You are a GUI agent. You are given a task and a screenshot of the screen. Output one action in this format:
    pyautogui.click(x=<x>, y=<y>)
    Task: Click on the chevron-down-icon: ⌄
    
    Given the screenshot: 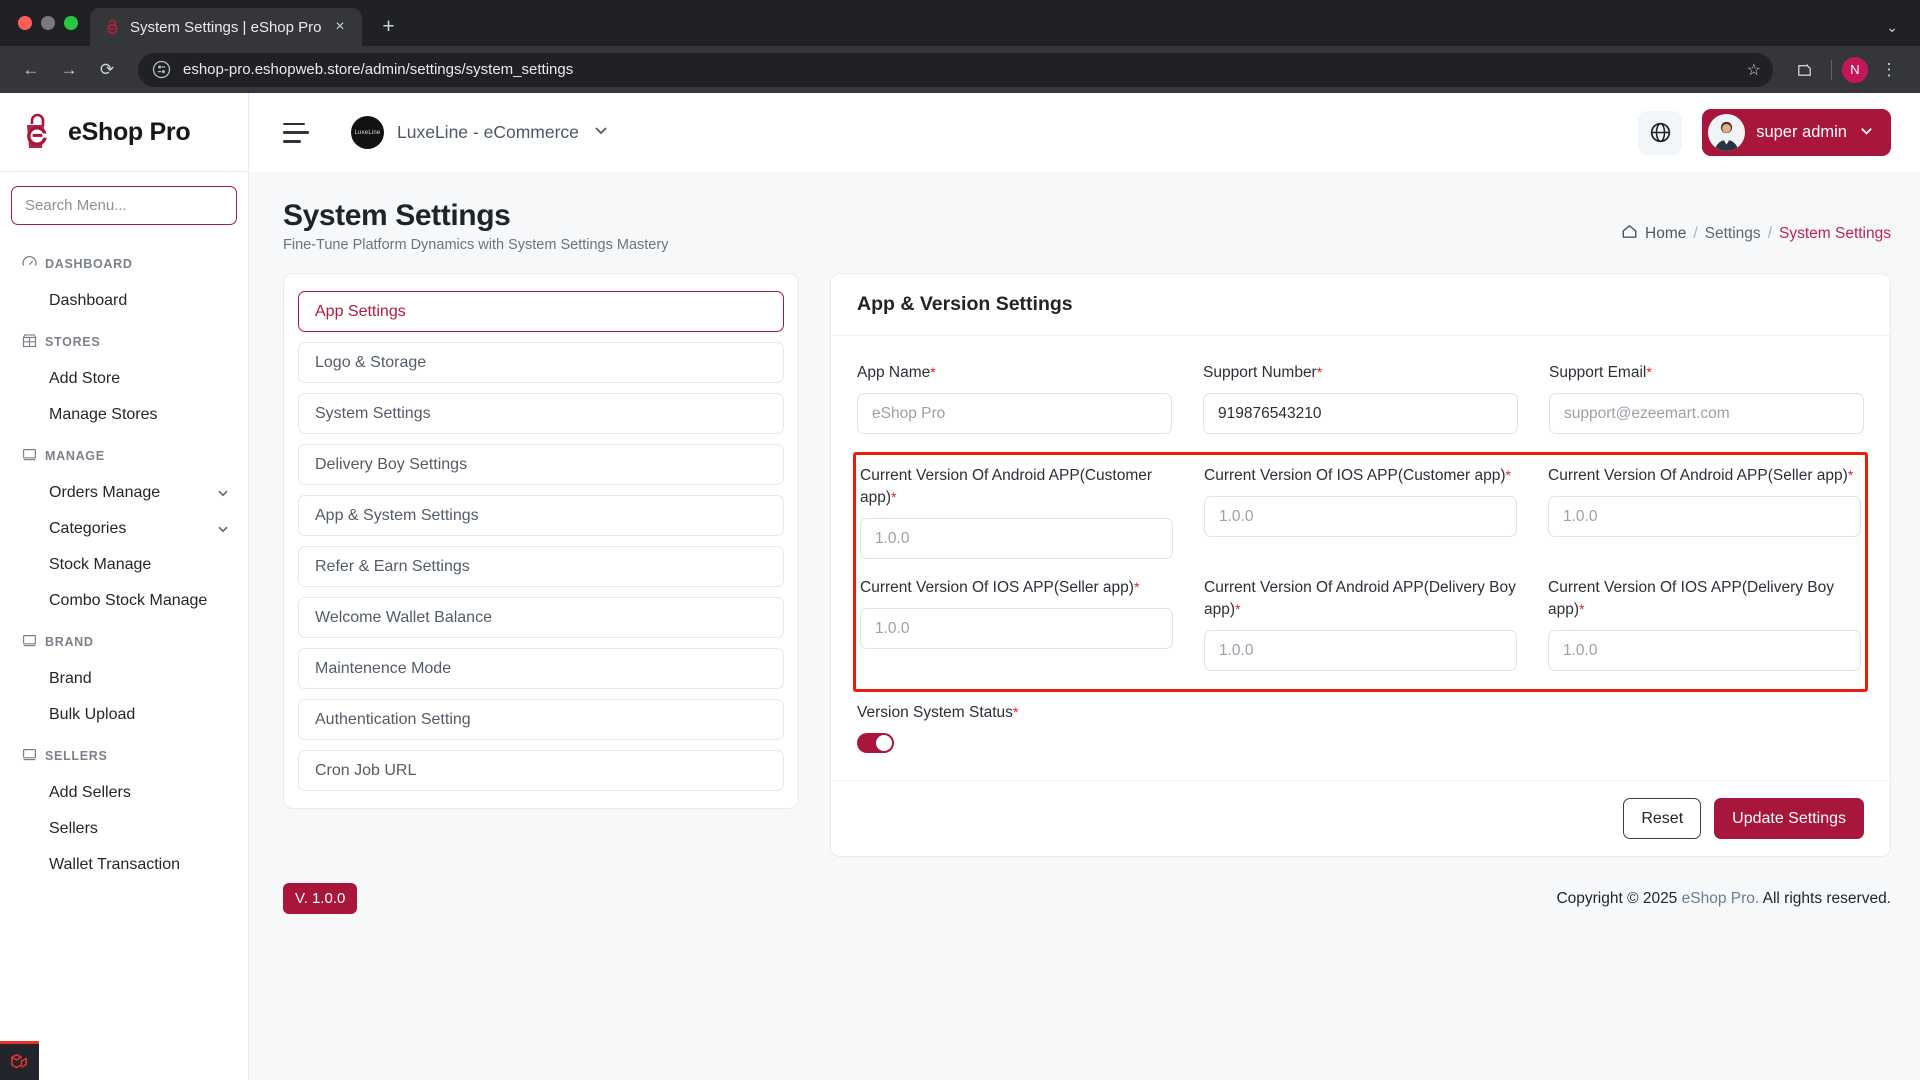 What is the action you would take?
    pyautogui.click(x=1903, y=27)
    